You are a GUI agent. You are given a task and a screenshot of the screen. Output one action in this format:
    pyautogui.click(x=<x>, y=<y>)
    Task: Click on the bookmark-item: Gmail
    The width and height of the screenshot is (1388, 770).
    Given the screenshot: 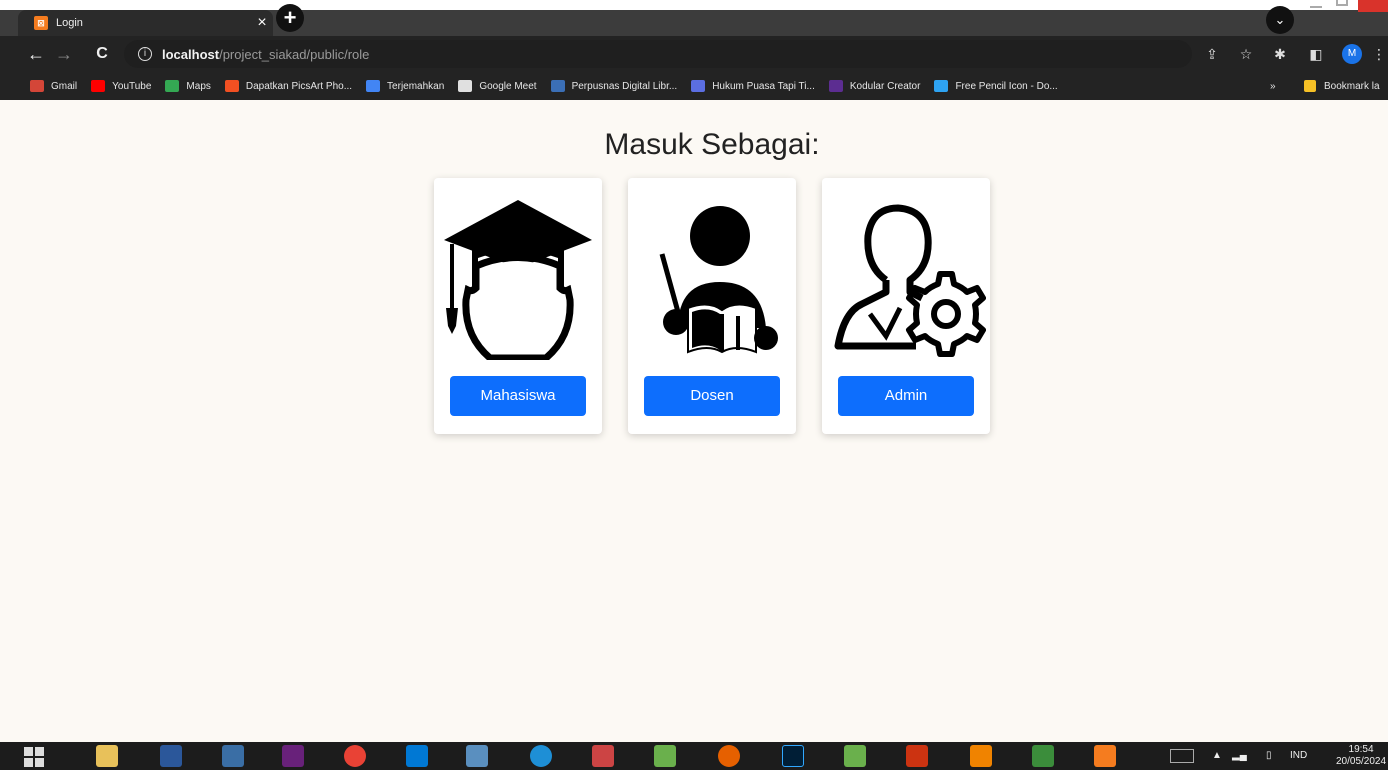 What is the action you would take?
    pyautogui.click(x=53, y=86)
    